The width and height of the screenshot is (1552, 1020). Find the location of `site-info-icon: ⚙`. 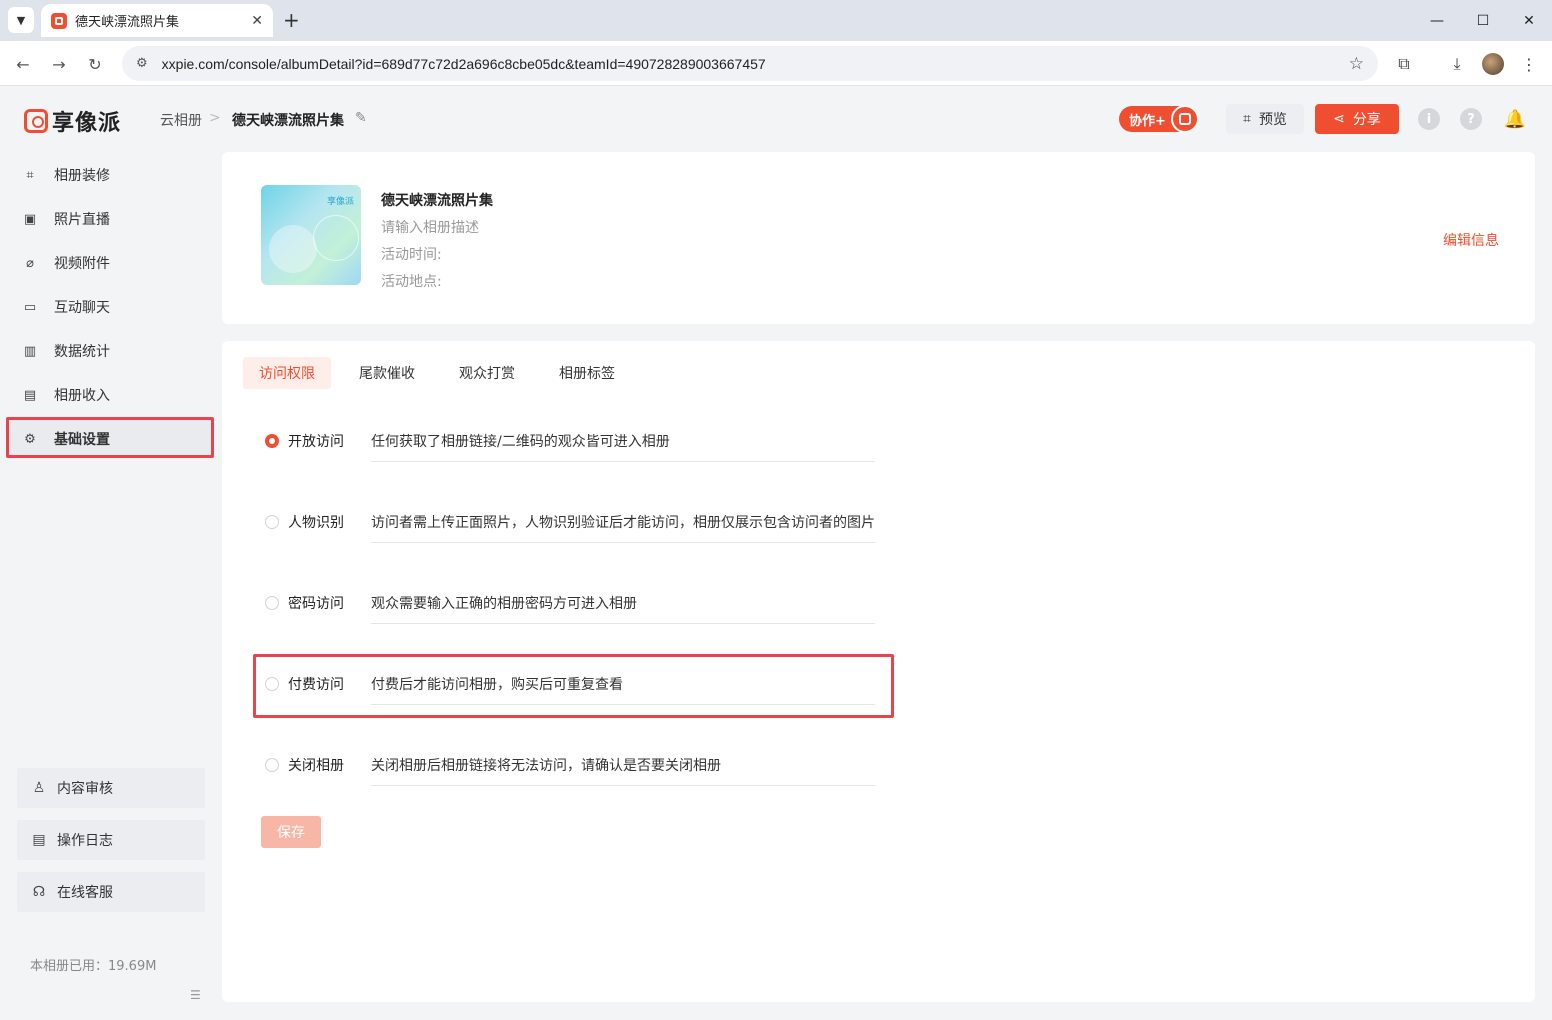

site-info-icon: ⚙ is located at coordinates (142, 63).